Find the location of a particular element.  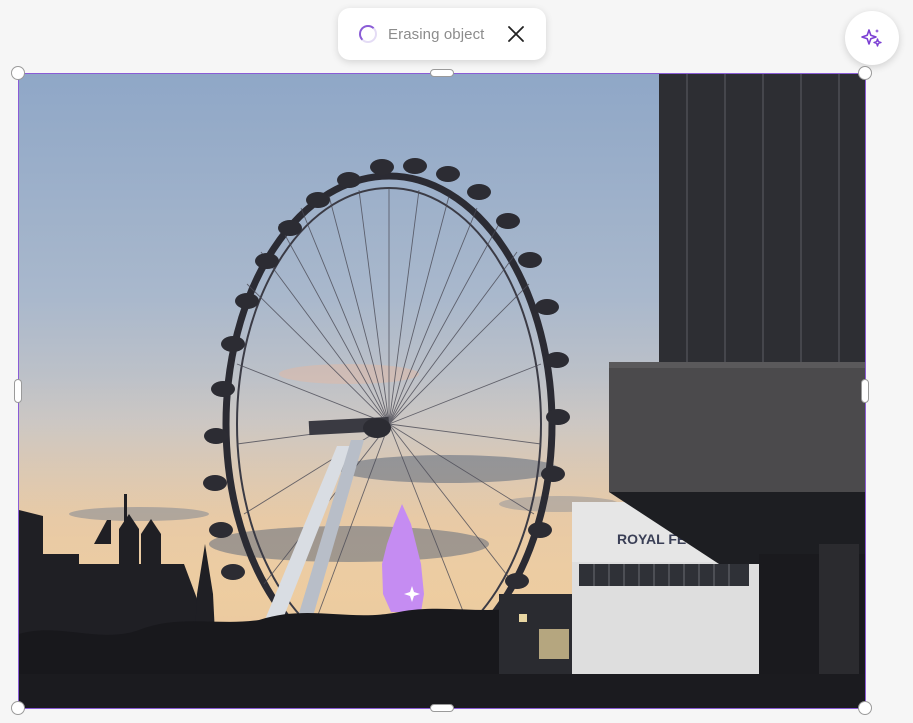

resize-handle-top-left is located at coordinates (18, 73).